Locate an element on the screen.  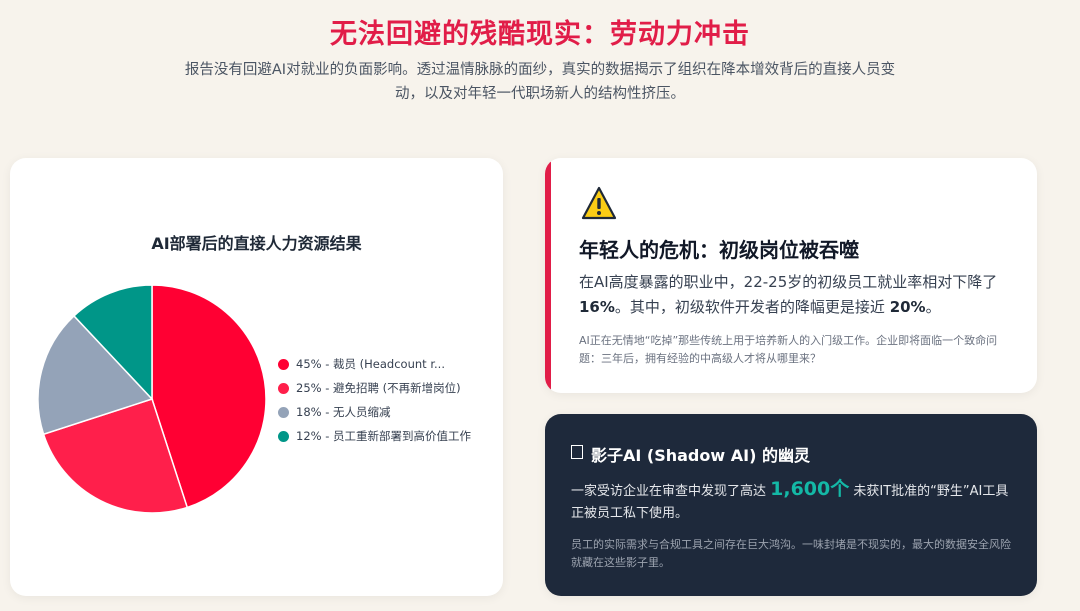
legend-item-1: 25% - 避免招聘 (不再新增岗位) is located at coordinates (374, 388).